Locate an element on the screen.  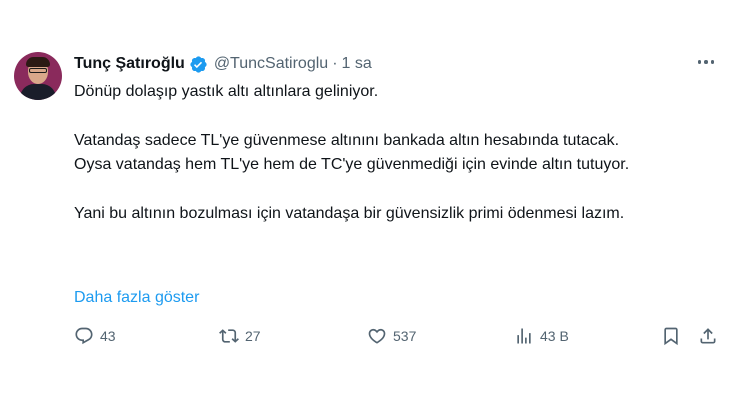
reply-count: 43 is located at coordinates (108, 336).